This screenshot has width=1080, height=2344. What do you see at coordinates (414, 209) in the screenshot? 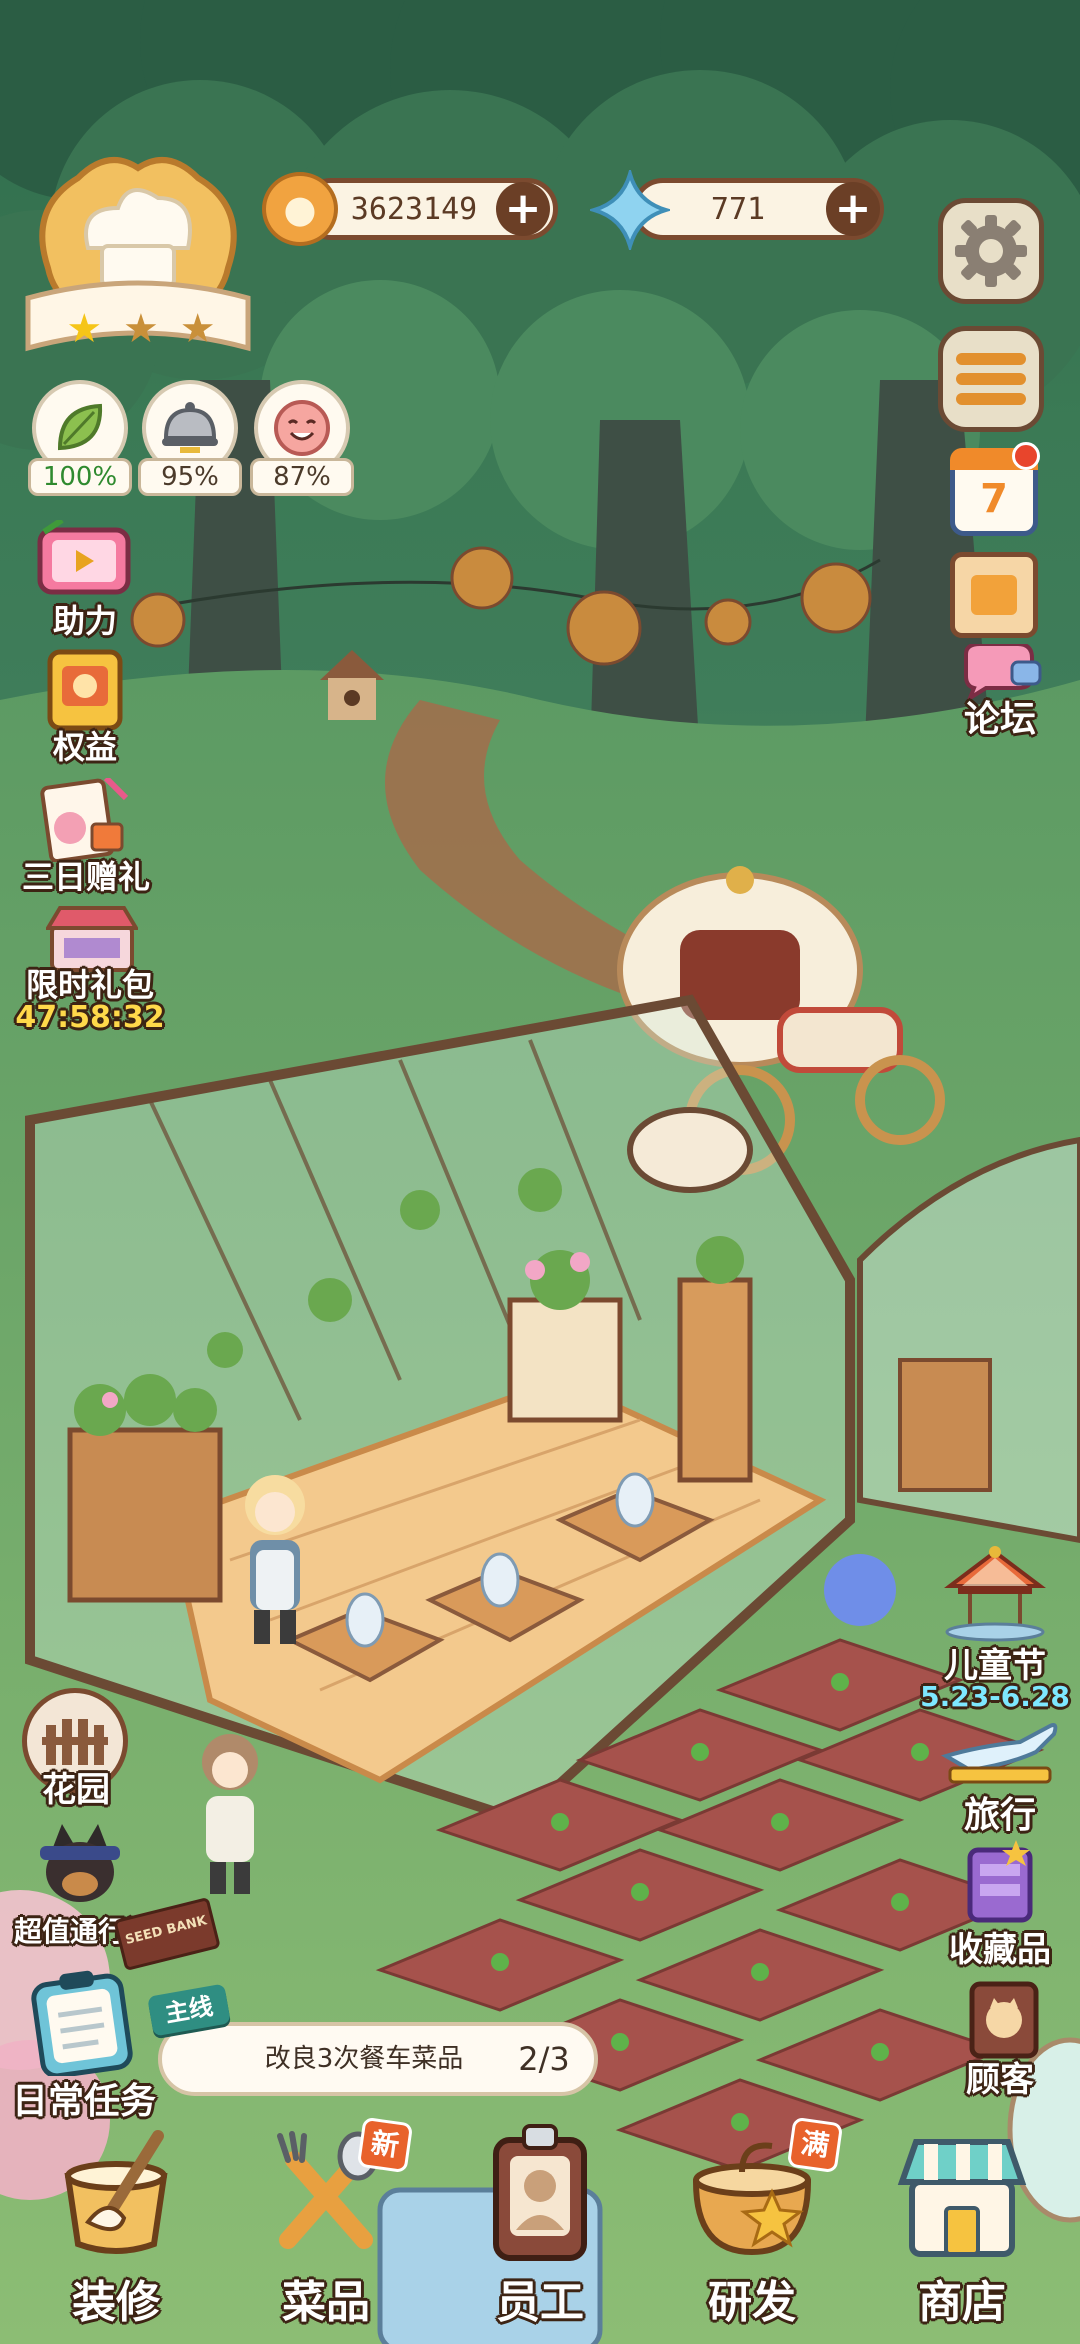
I see `coin-amount: 3623149` at bounding box center [414, 209].